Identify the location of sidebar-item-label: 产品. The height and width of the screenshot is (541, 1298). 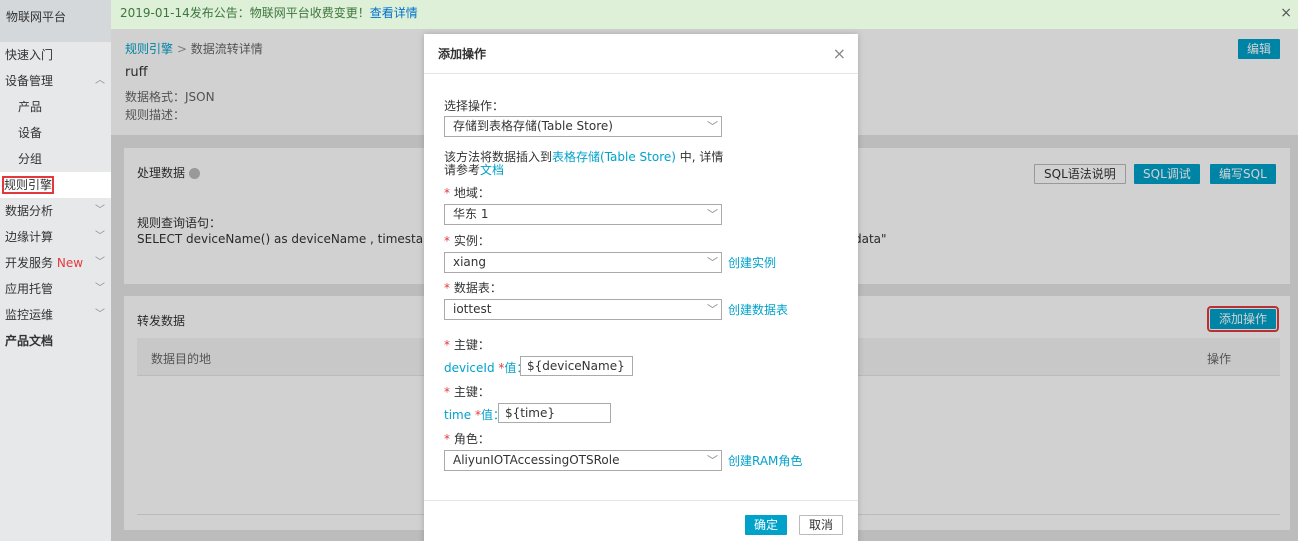
(30, 107).